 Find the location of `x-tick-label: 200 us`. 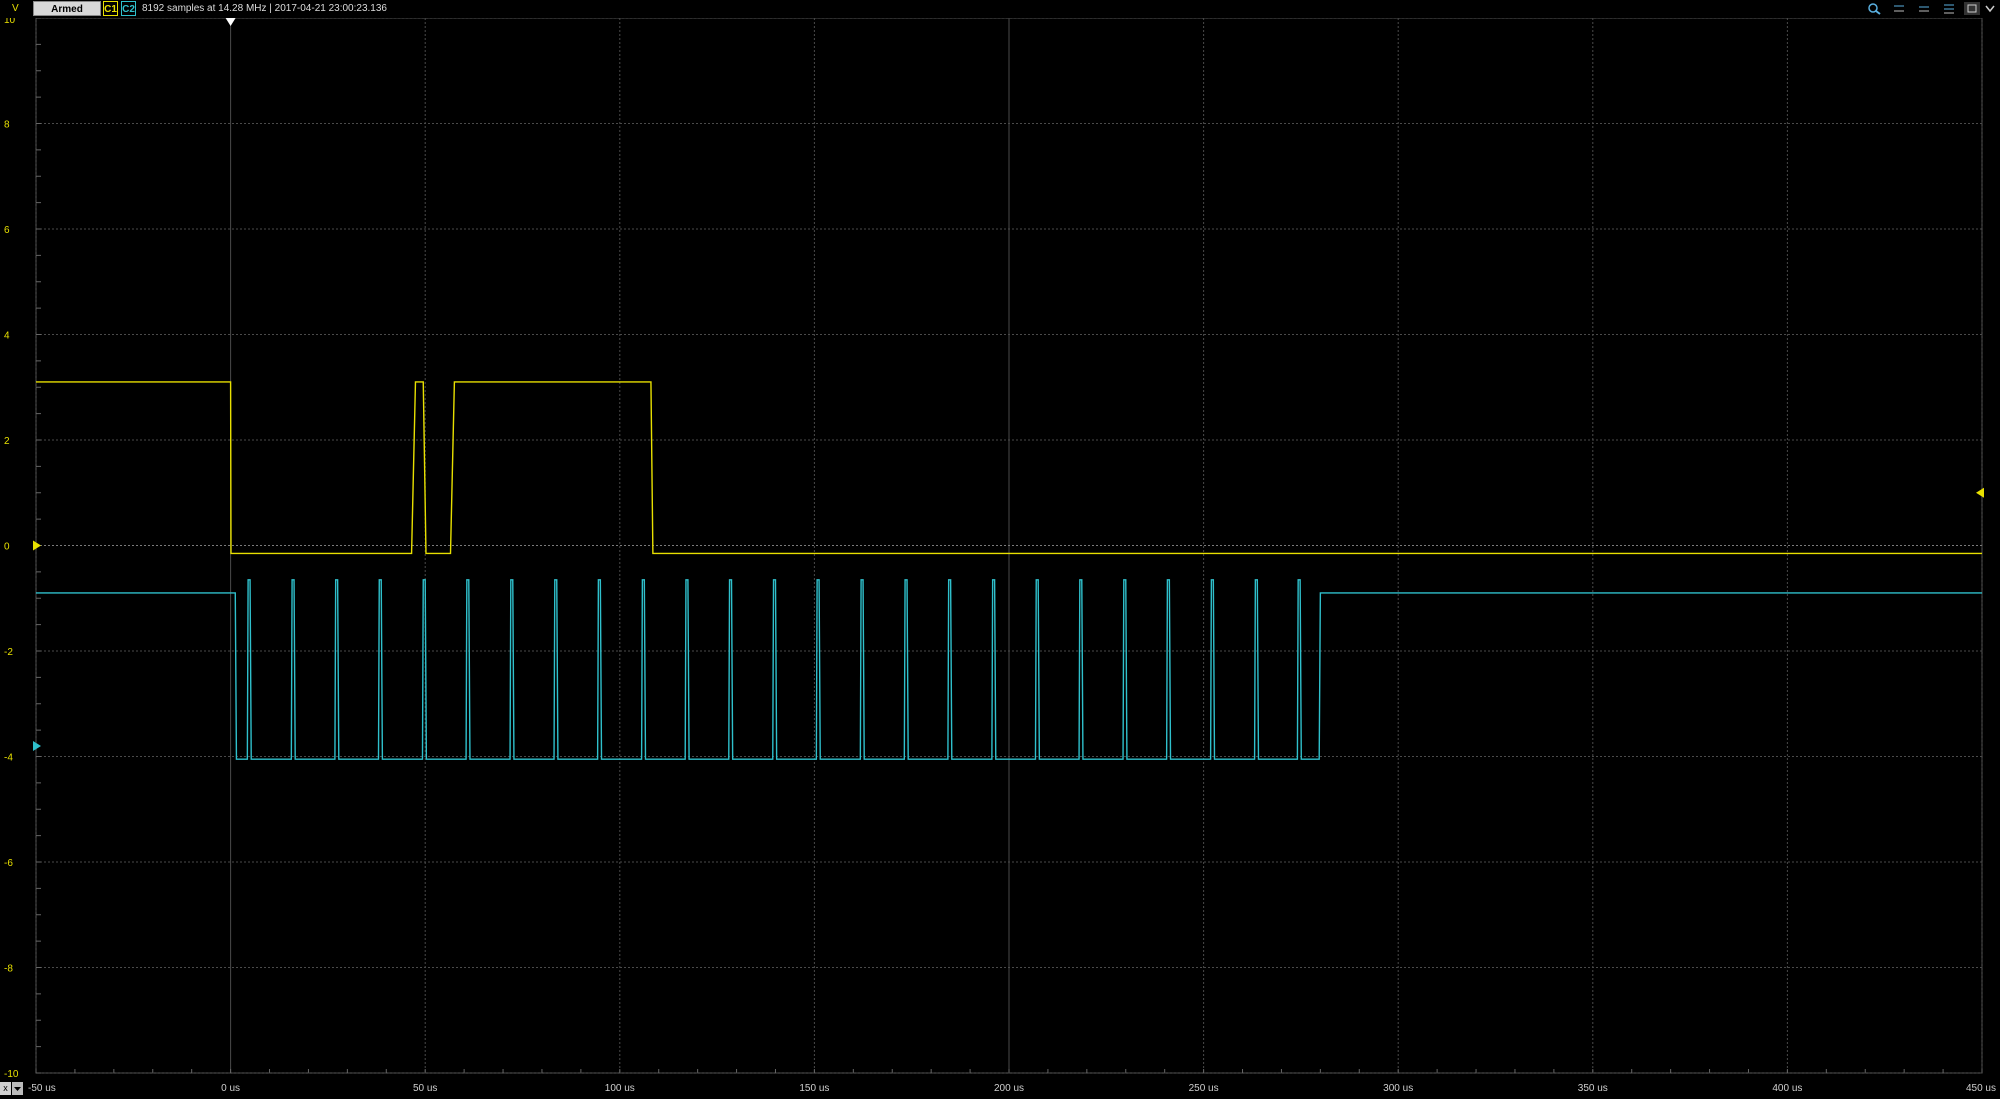

x-tick-label: 200 us is located at coordinates (1009, 1088).